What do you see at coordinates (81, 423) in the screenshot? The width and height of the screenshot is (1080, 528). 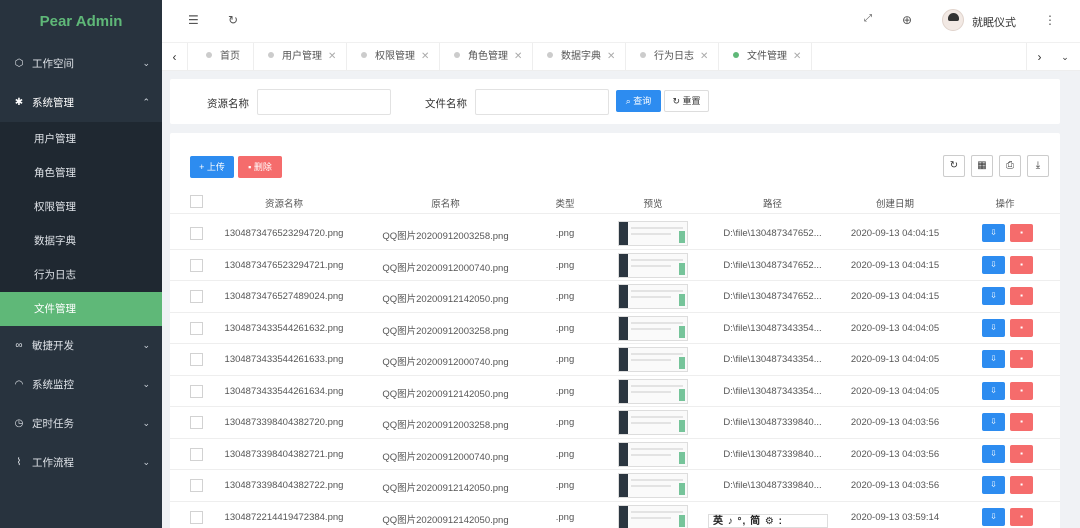 I see `sidebar-item-scheduled: ◷ 定时任务 ⌄` at bounding box center [81, 423].